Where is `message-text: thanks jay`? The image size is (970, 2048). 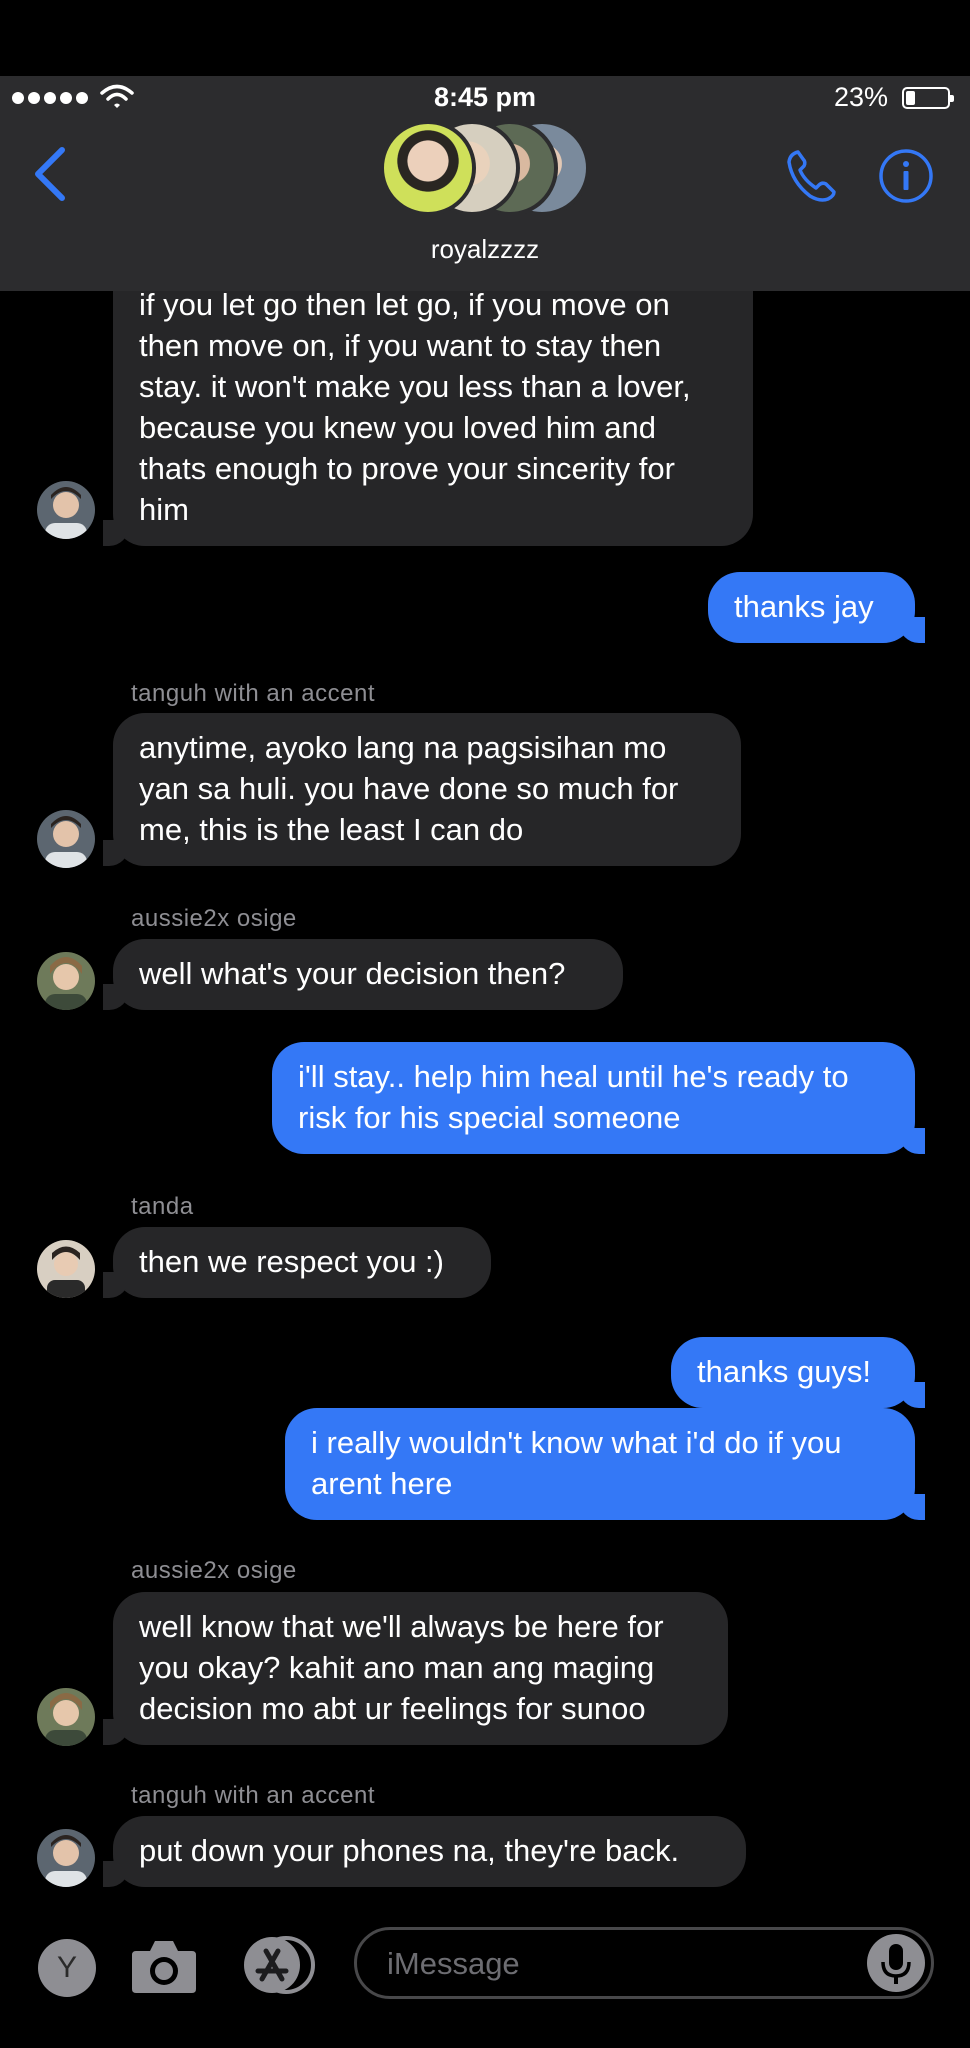
message-text: thanks jay is located at coordinates (804, 606).